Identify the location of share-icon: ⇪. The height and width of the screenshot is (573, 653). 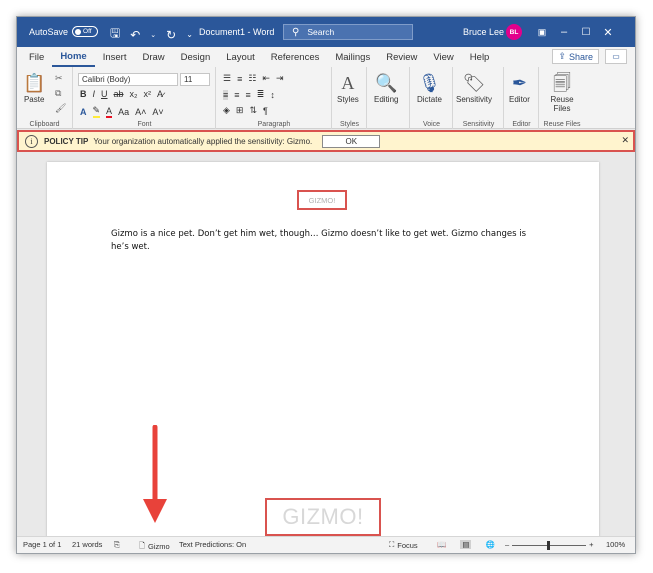
(562, 56).